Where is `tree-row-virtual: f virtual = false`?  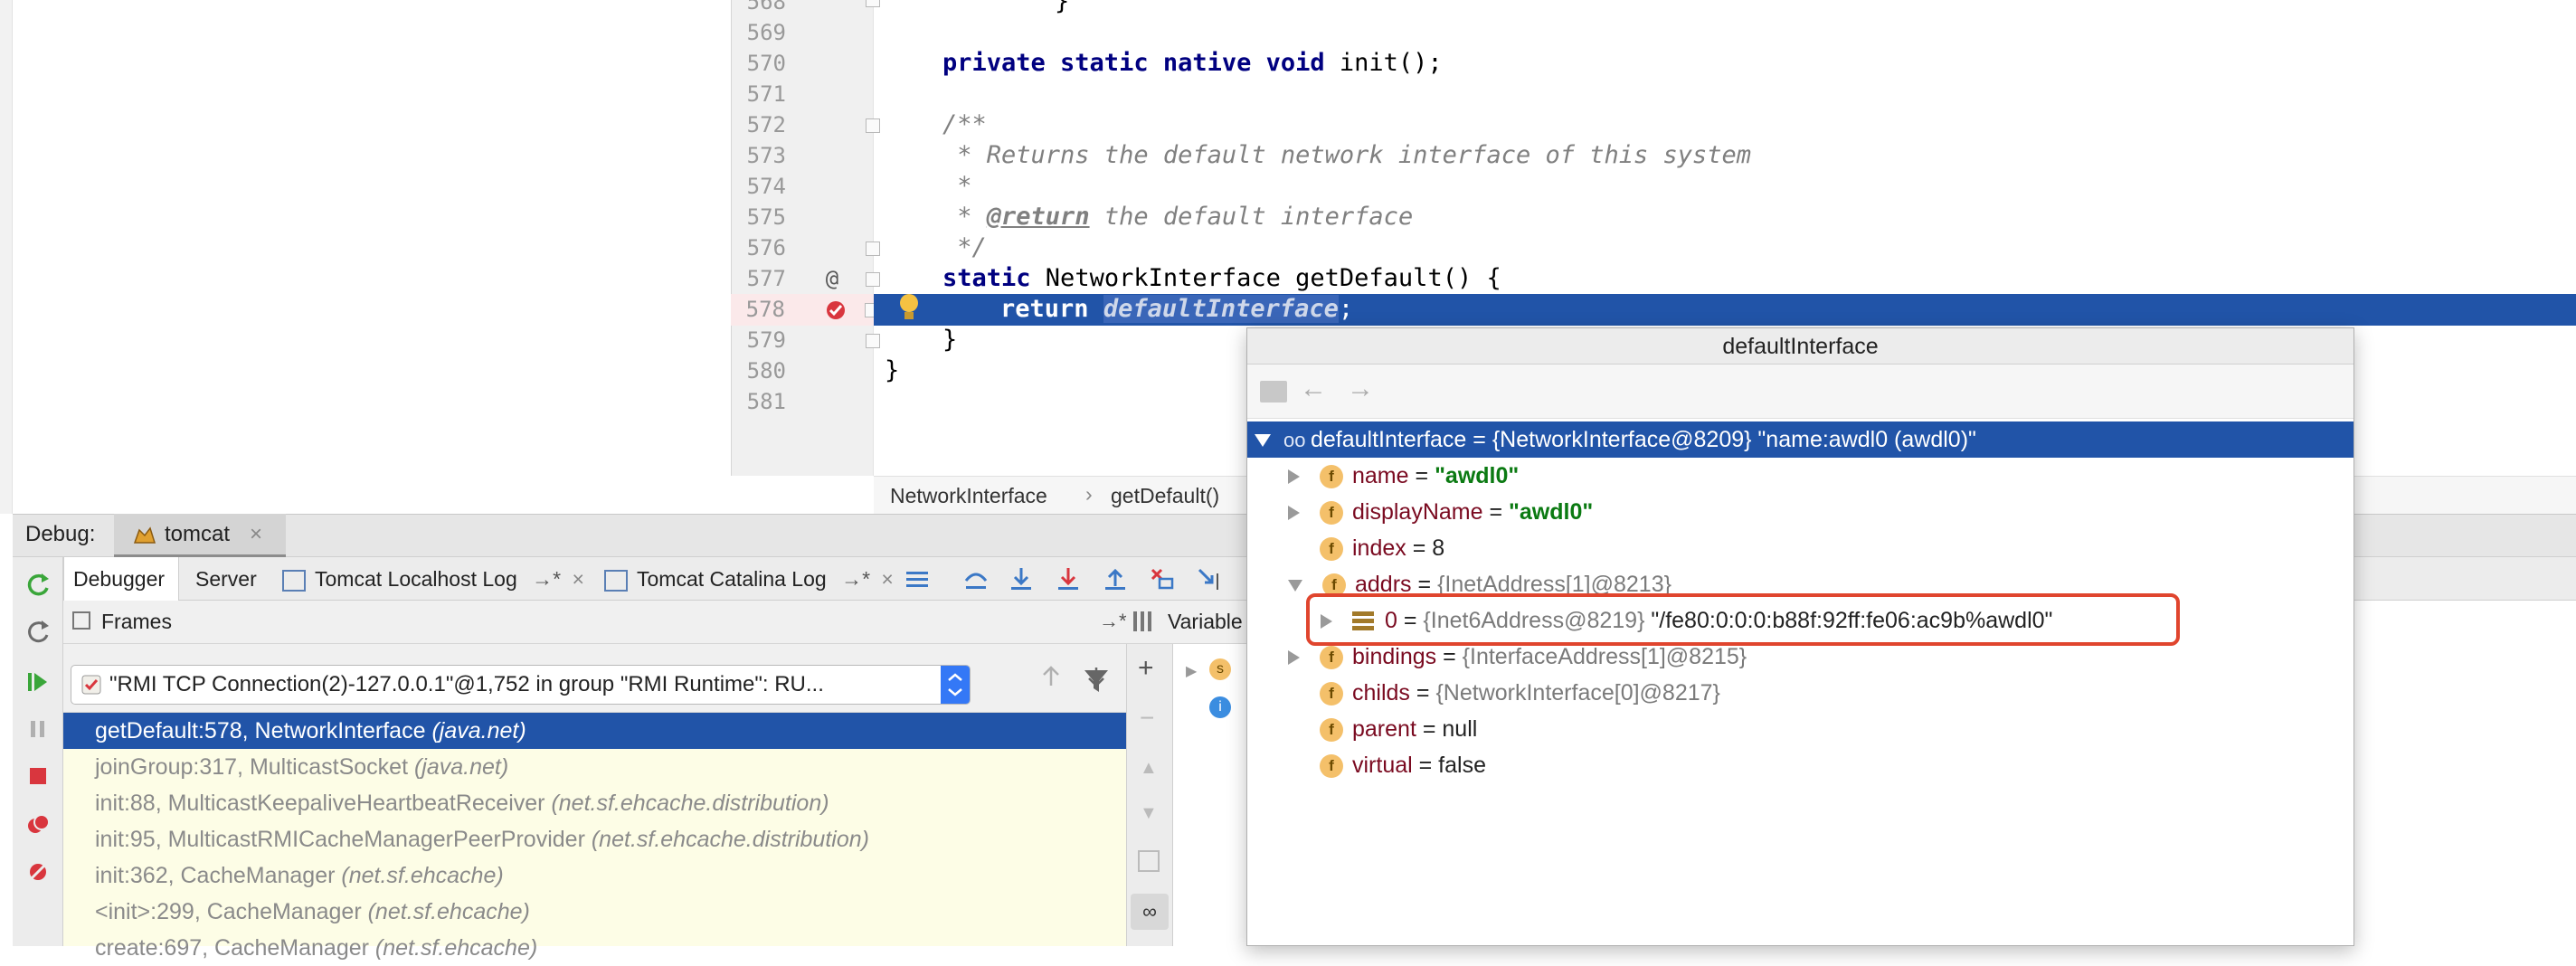
tree-row-virtual: f virtual = false is located at coordinates (1403, 765).